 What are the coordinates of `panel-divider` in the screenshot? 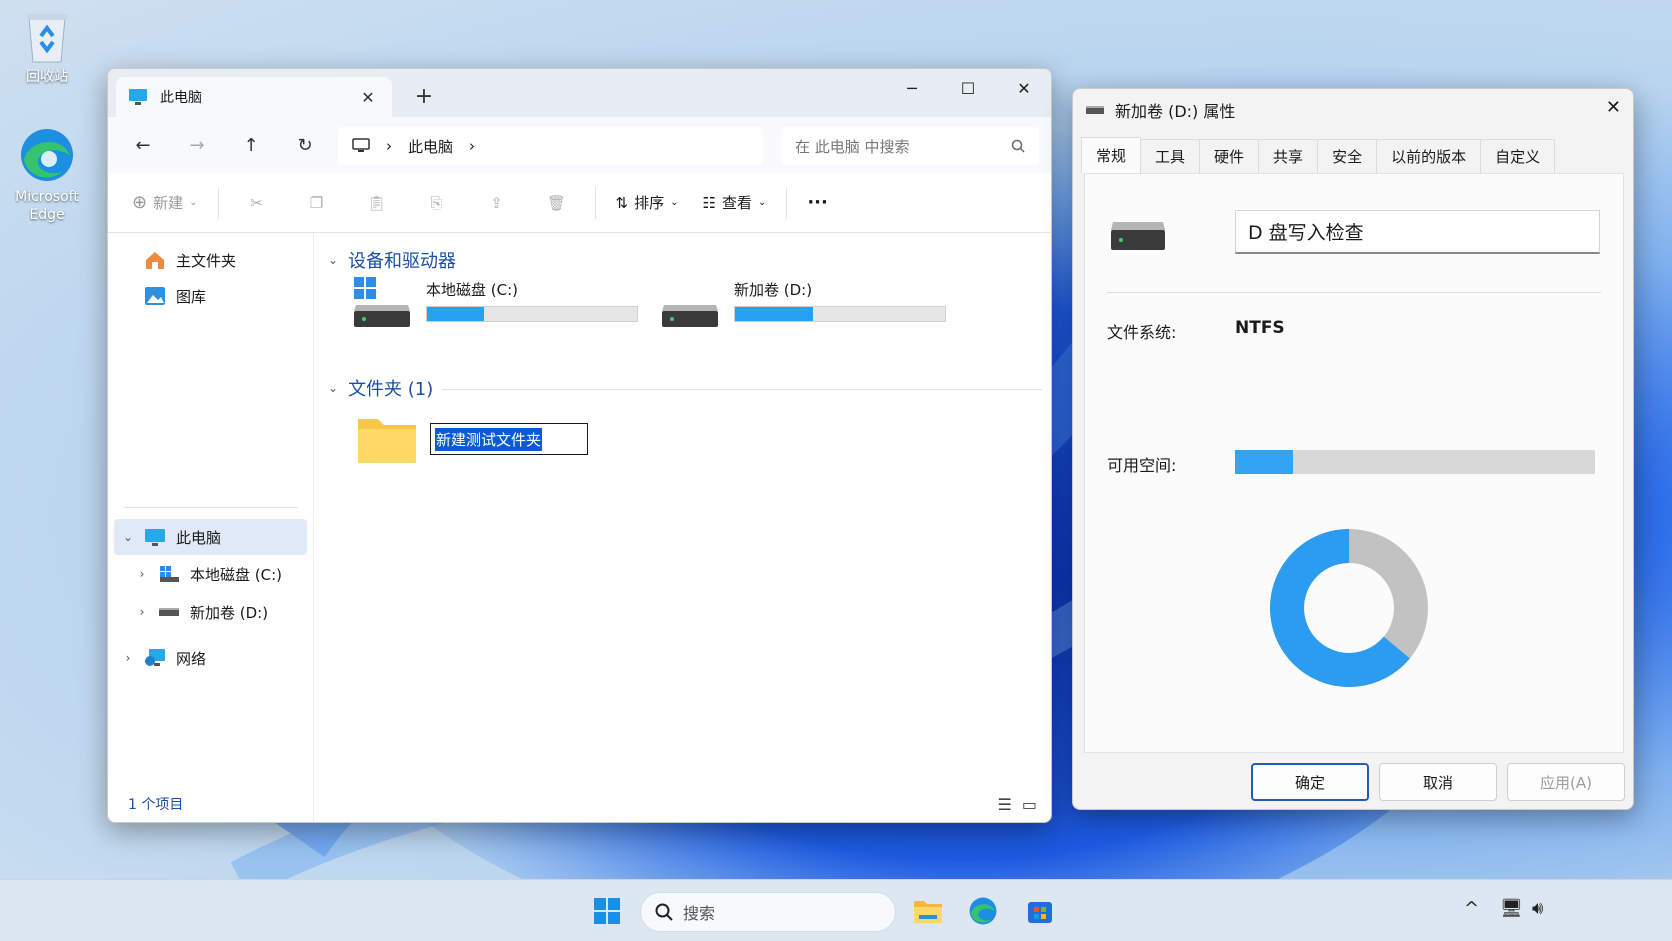 It's located at (1354, 292).